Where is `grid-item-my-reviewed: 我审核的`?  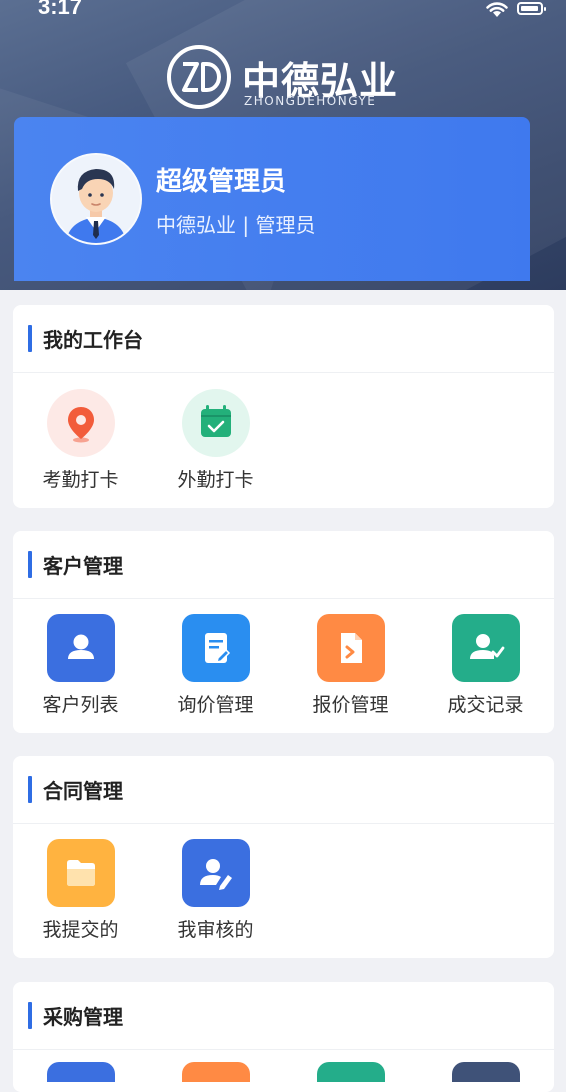 grid-item-my-reviewed: 我审核的 is located at coordinates (215, 899).